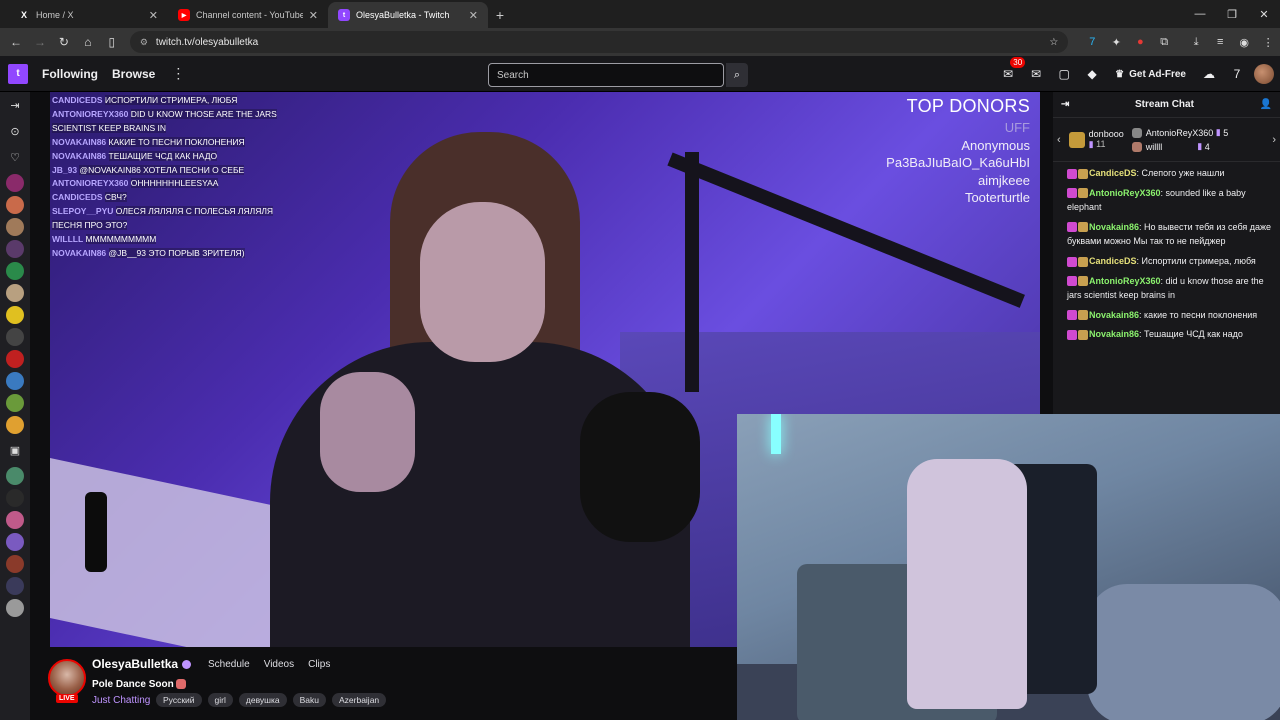  Describe the element at coordinates (1268, 42) in the screenshot. I see `browser-menu-icon: ⋮` at that location.